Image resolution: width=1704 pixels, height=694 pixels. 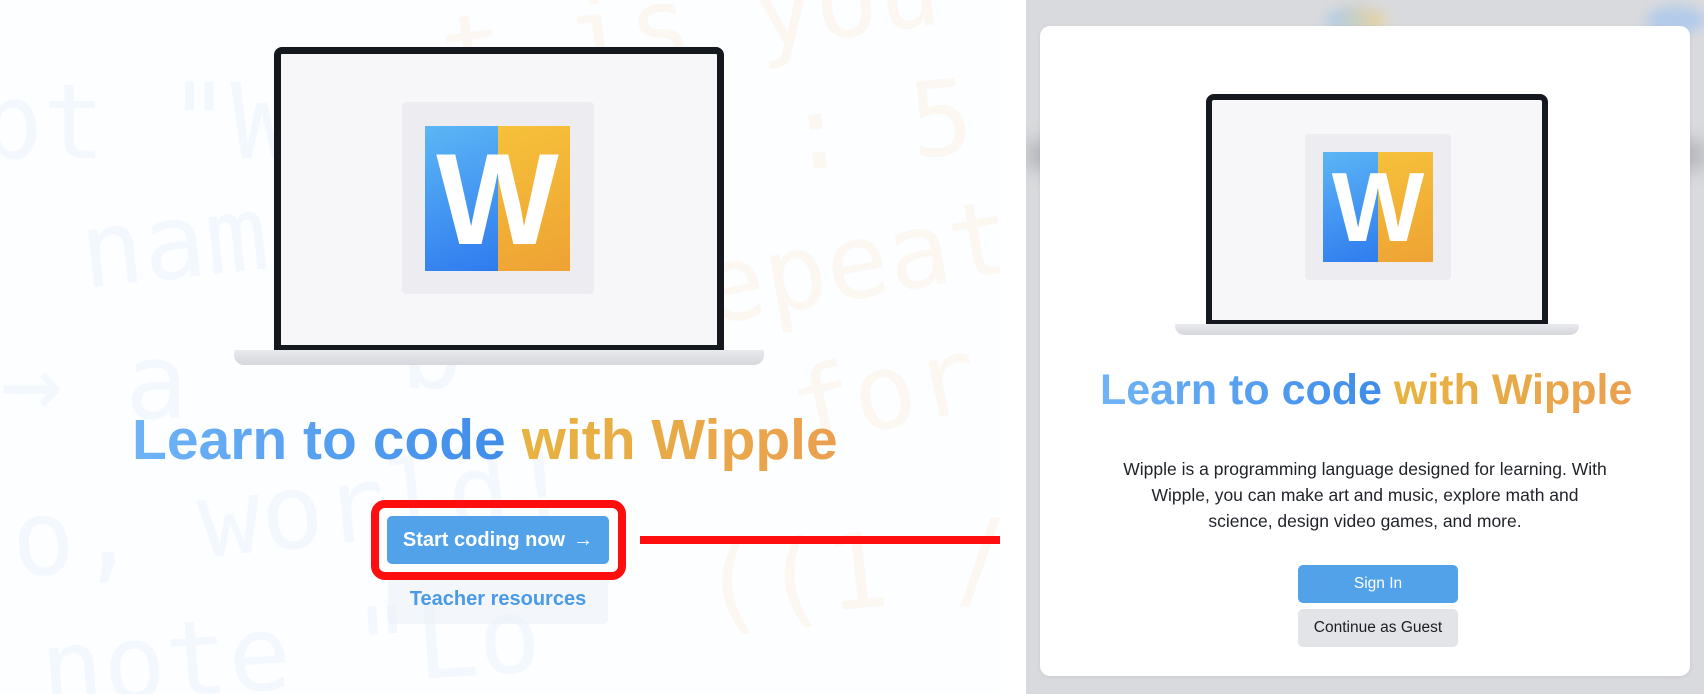 I want to click on modal-title-part-orange: with Wipple, so click(x=1513, y=390).